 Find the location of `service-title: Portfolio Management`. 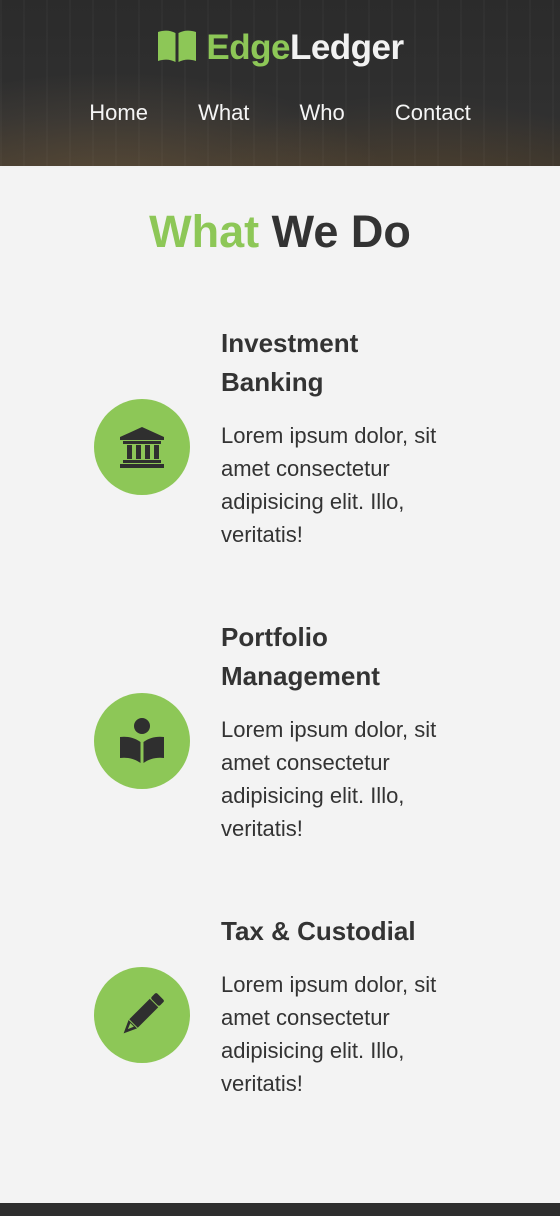

service-title: Portfolio Management is located at coordinates (351, 657).